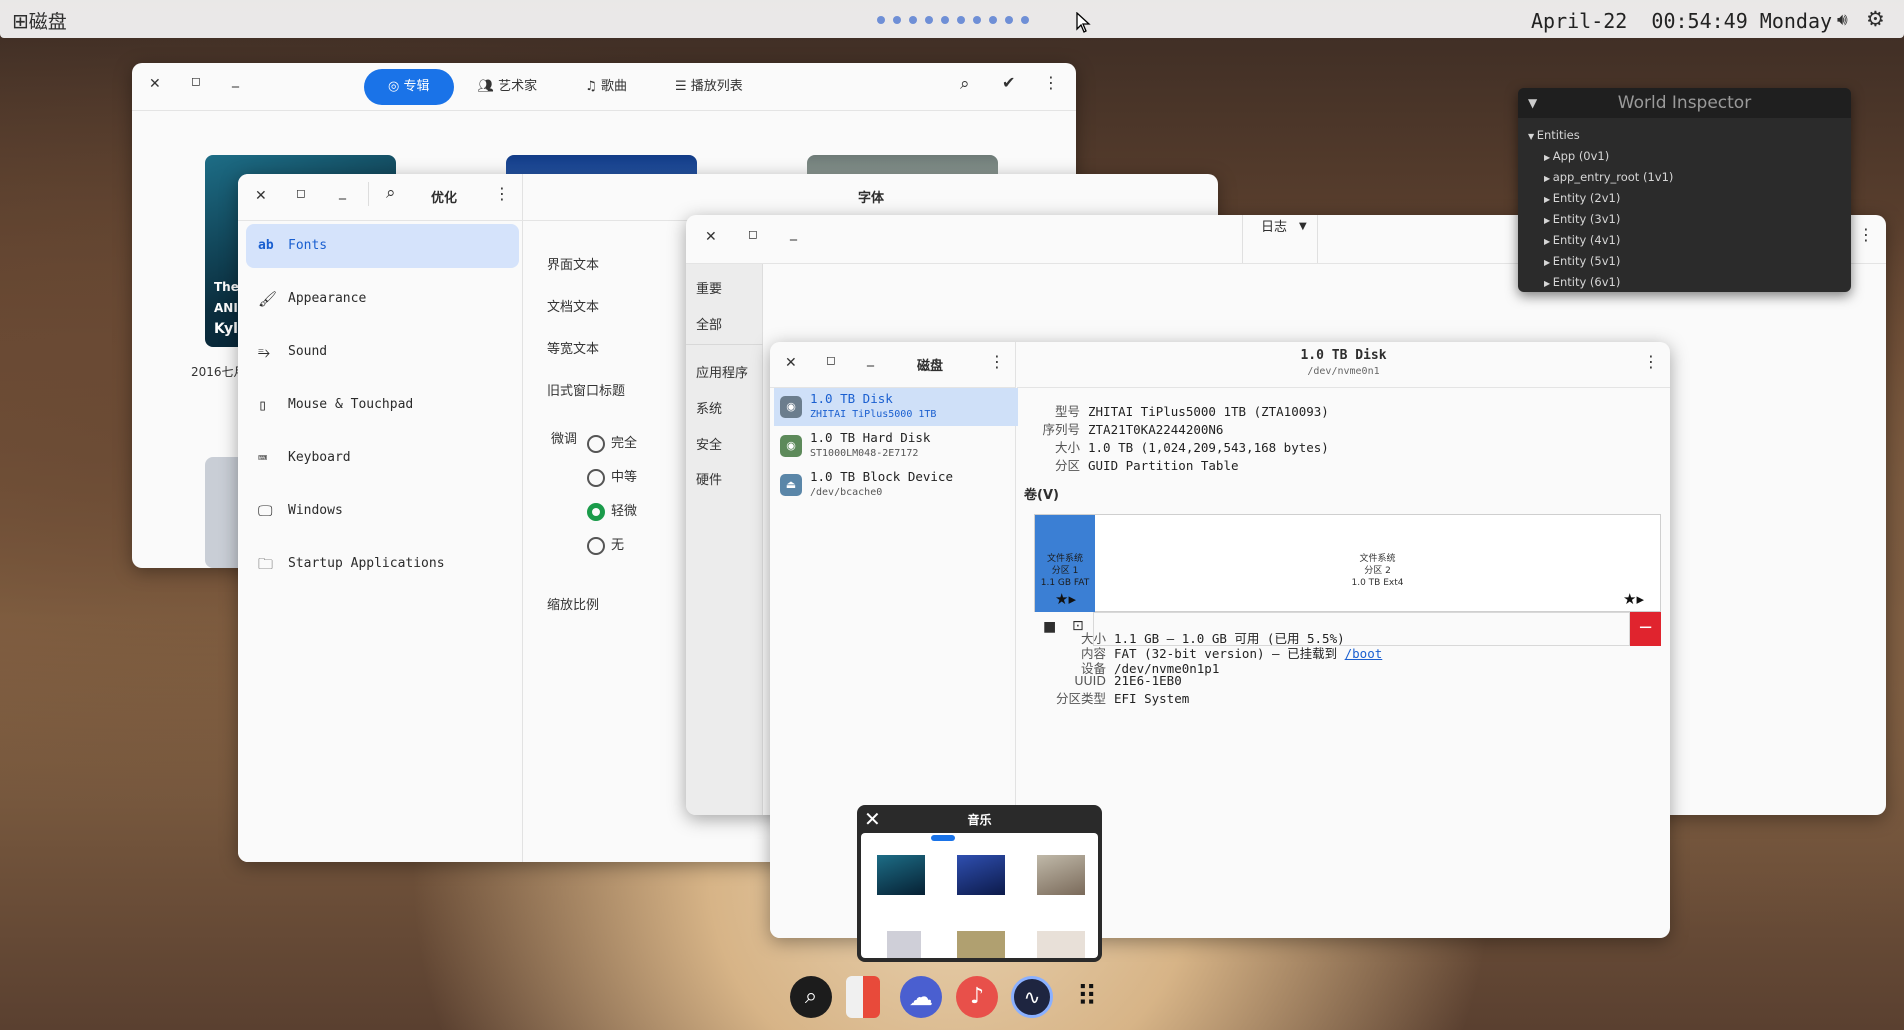 This screenshot has height=1030, width=1904. I want to click on divider, so click(604, 110).